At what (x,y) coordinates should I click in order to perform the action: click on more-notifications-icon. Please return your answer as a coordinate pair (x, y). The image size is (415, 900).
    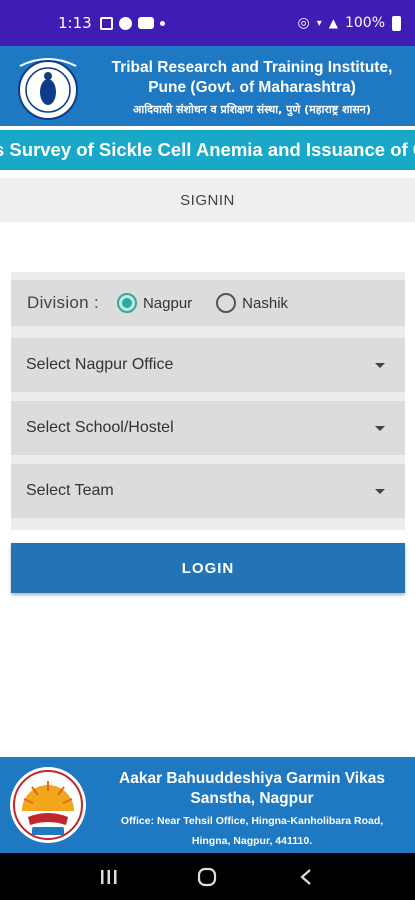
    Looking at the image, I should click on (162, 23).